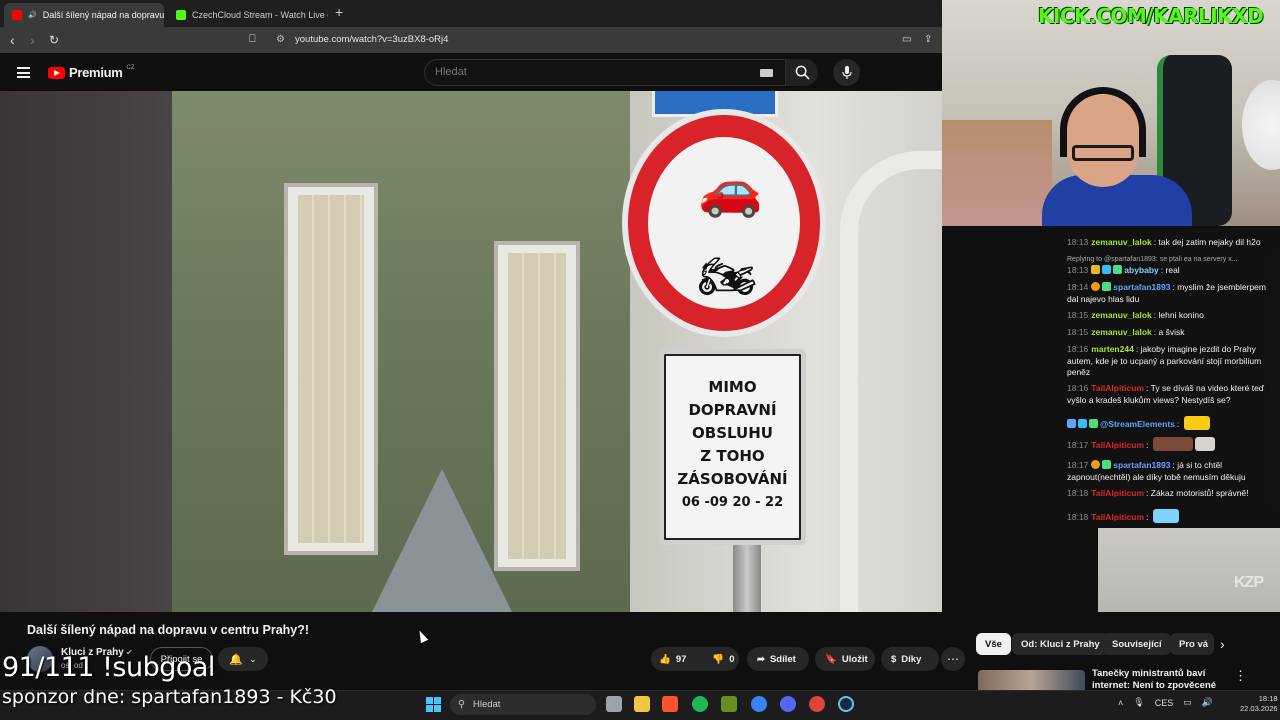 Image resolution: width=1280 pixels, height=720 pixels. Describe the element at coordinates (1207, 702) in the screenshot. I see `volume-icon: 🔊` at that location.